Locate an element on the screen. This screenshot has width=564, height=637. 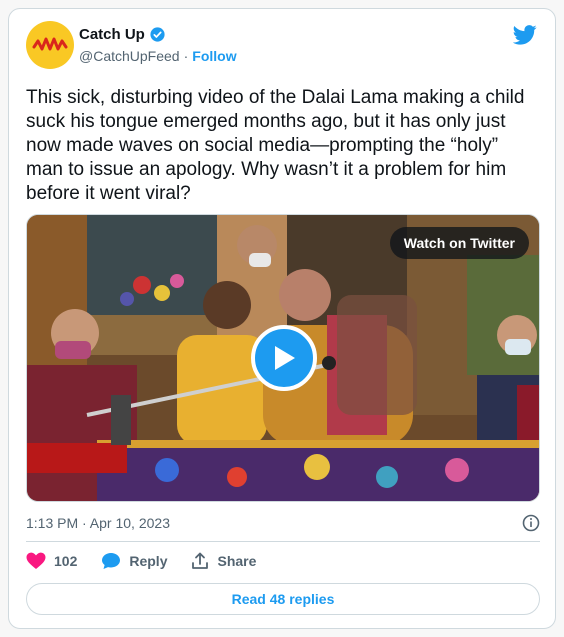
verified-badge-icon is located at coordinates (157, 34).